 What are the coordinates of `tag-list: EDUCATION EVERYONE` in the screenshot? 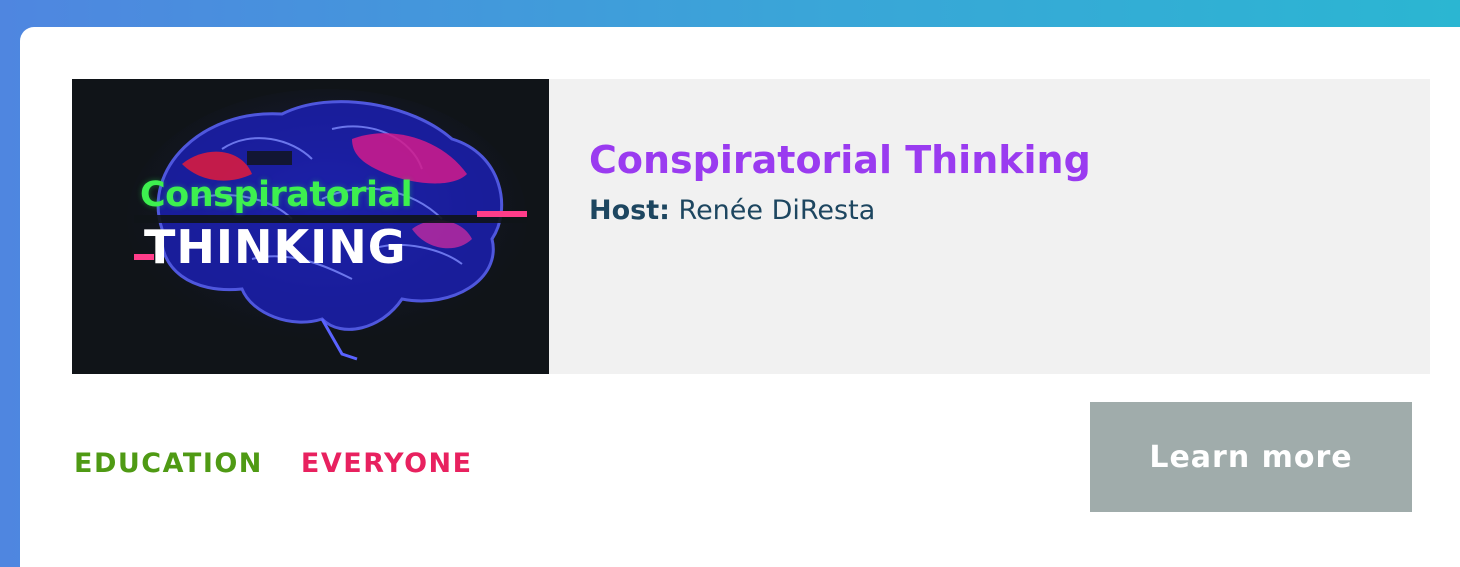 It's located at (273, 463).